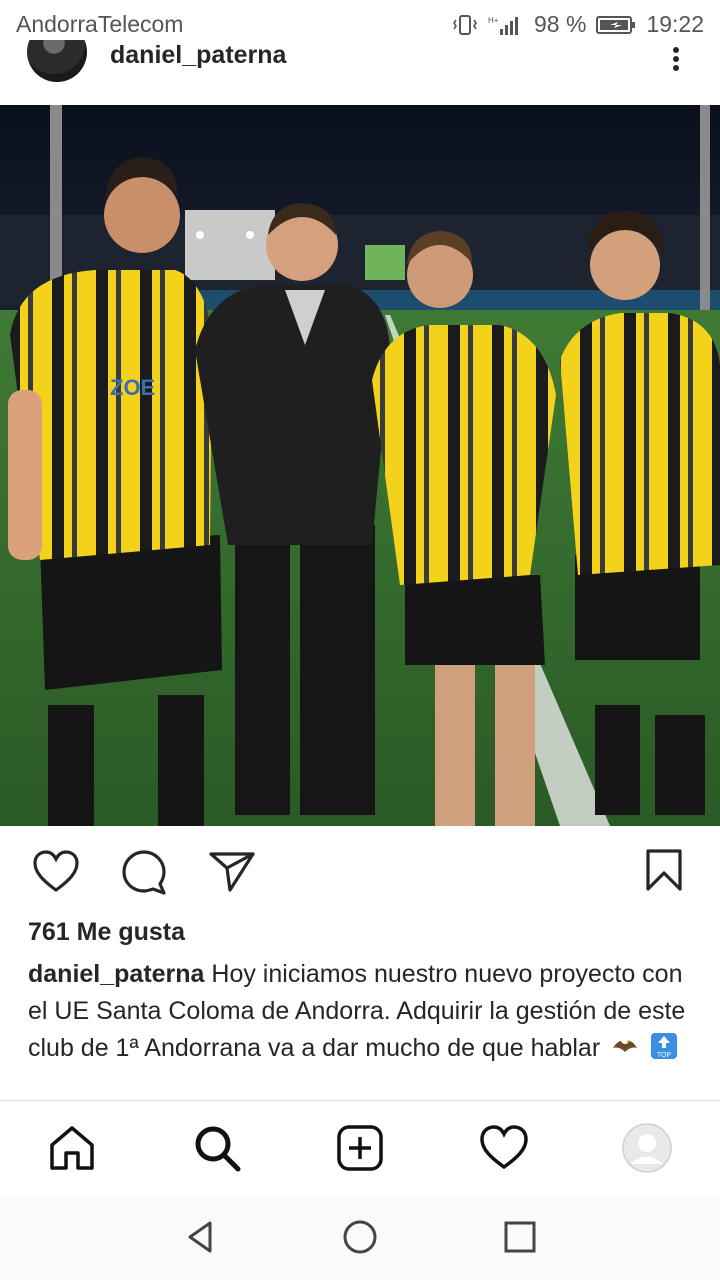  What do you see at coordinates (217, 1148) in the screenshot?
I see `search-icon` at bounding box center [217, 1148].